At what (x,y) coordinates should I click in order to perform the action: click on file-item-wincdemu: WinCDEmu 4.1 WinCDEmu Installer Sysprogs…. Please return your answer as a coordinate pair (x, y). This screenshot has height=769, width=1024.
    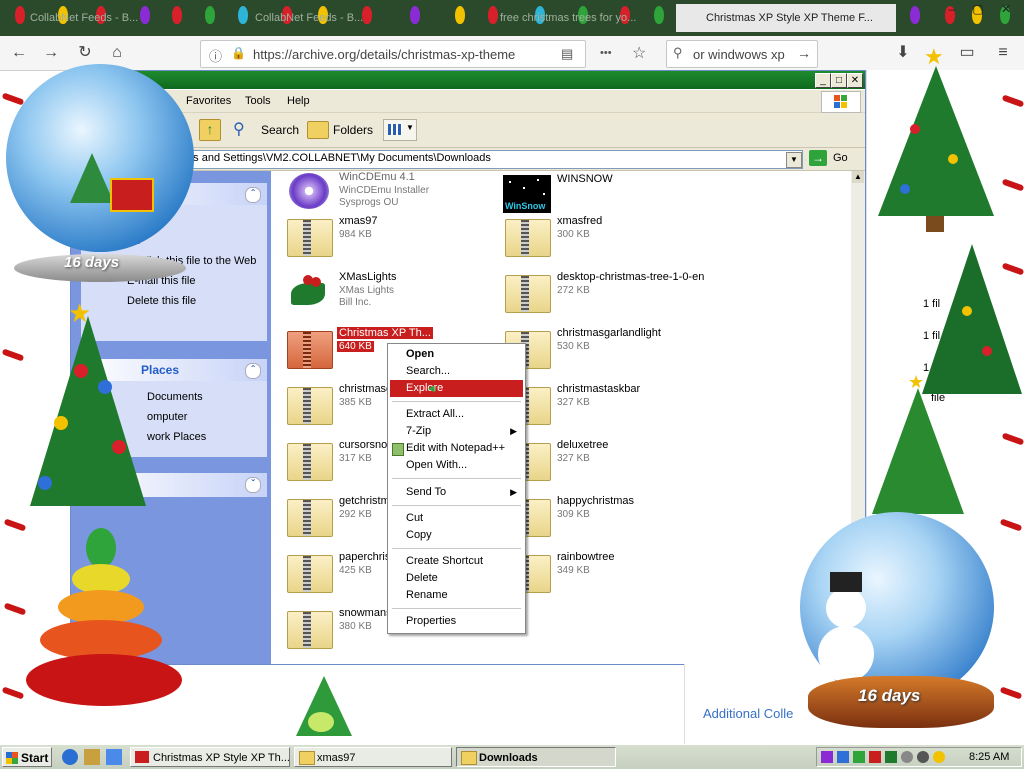
    Looking at the image, I should click on (385, 194).